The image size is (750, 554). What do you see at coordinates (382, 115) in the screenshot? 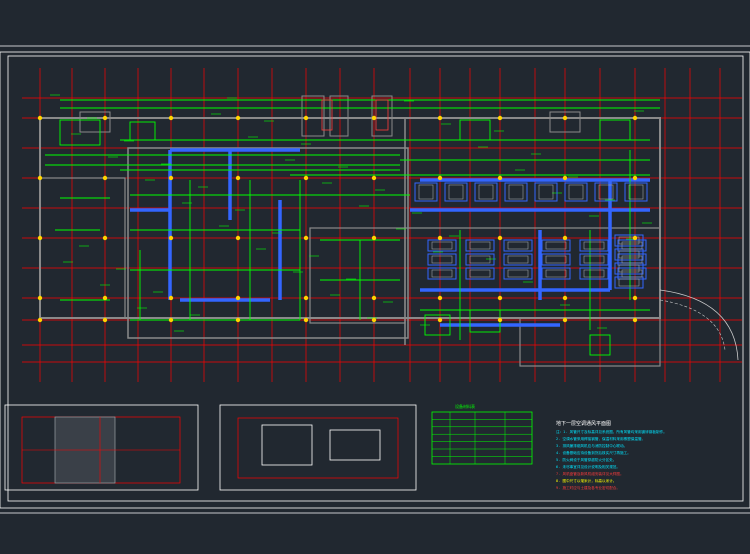
I see `shaft-box` at bounding box center [382, 115].